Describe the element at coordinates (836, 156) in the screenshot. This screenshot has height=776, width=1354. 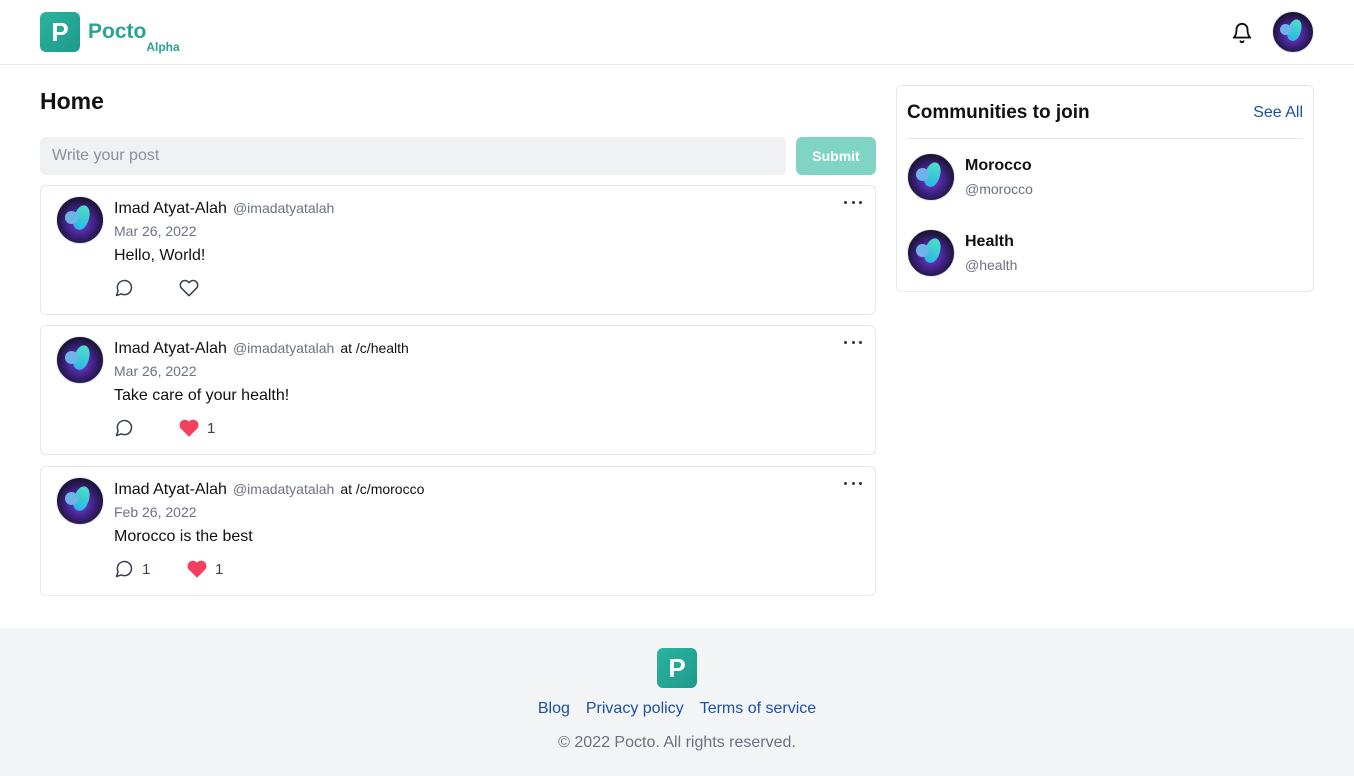
I see `submit-button: Submit` at that location.